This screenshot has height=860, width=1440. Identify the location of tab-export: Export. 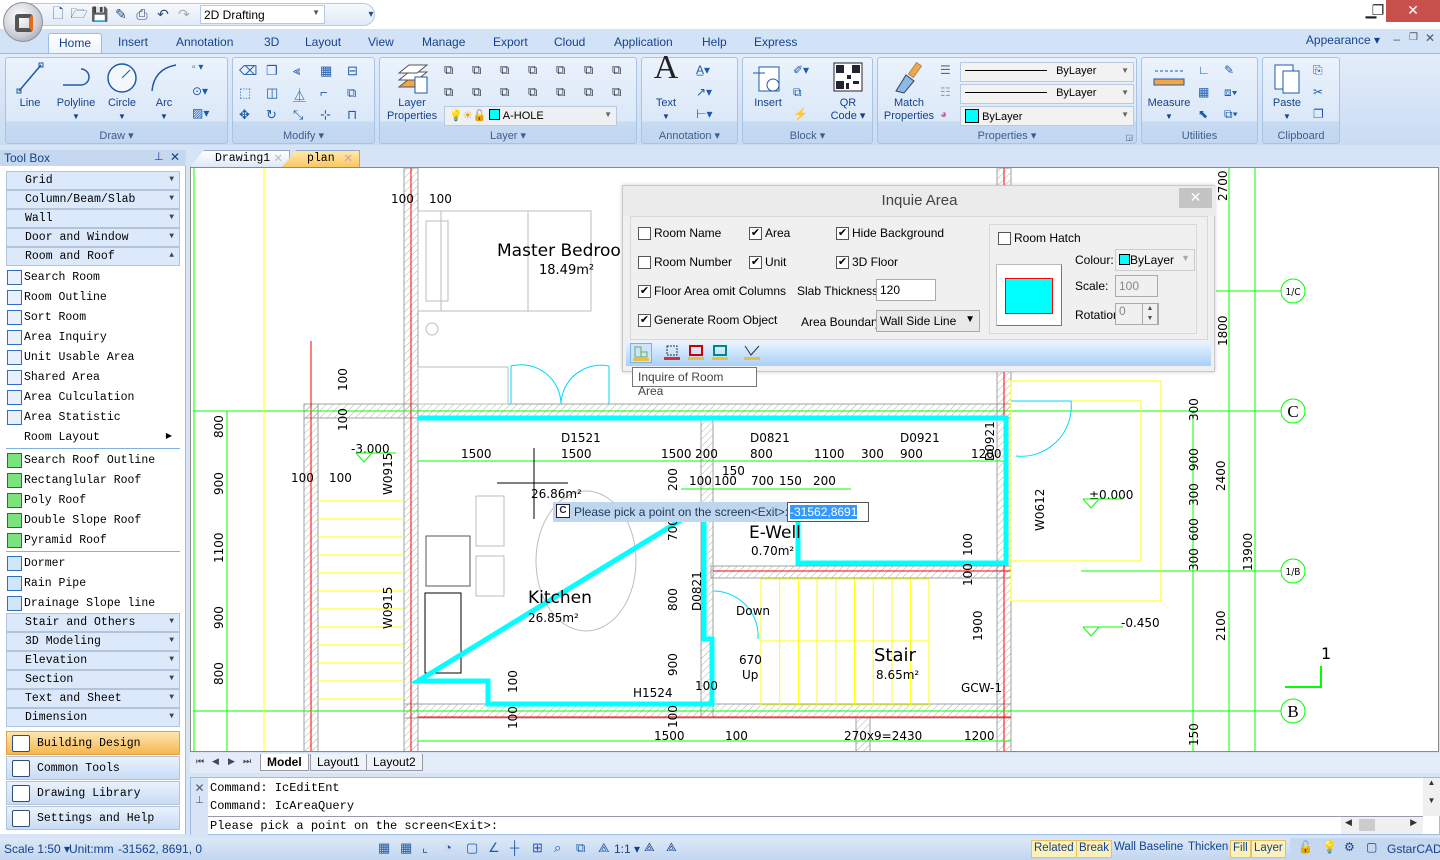
(510, 43).